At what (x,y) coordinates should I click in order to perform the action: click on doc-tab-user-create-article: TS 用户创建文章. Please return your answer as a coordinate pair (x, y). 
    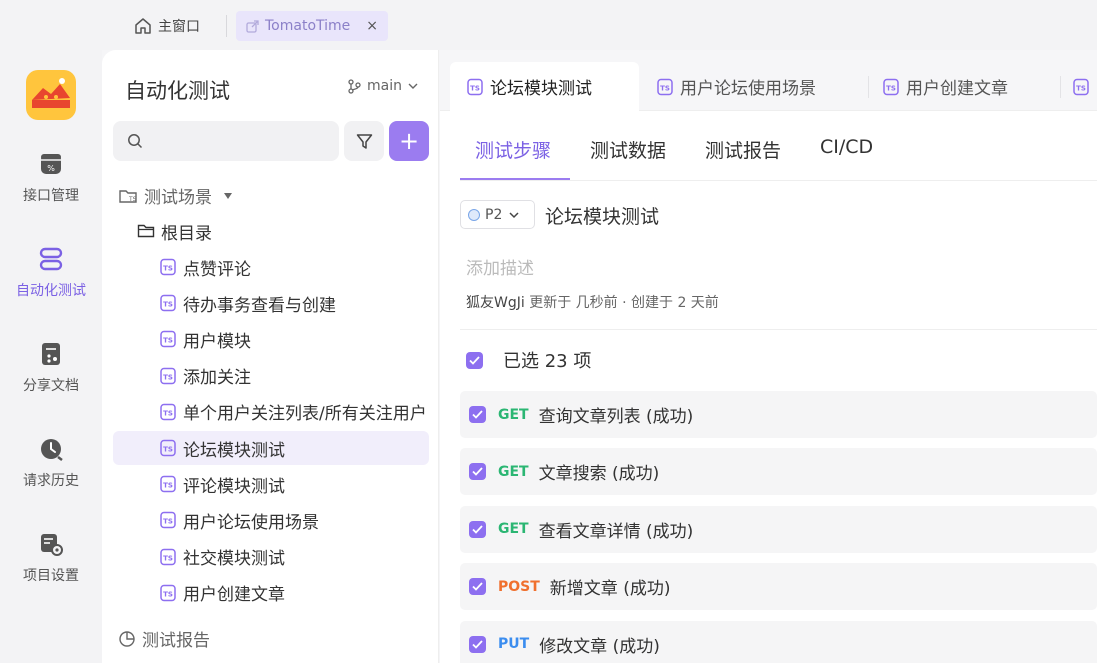
    Looking at the image, I should click on (937, 86).